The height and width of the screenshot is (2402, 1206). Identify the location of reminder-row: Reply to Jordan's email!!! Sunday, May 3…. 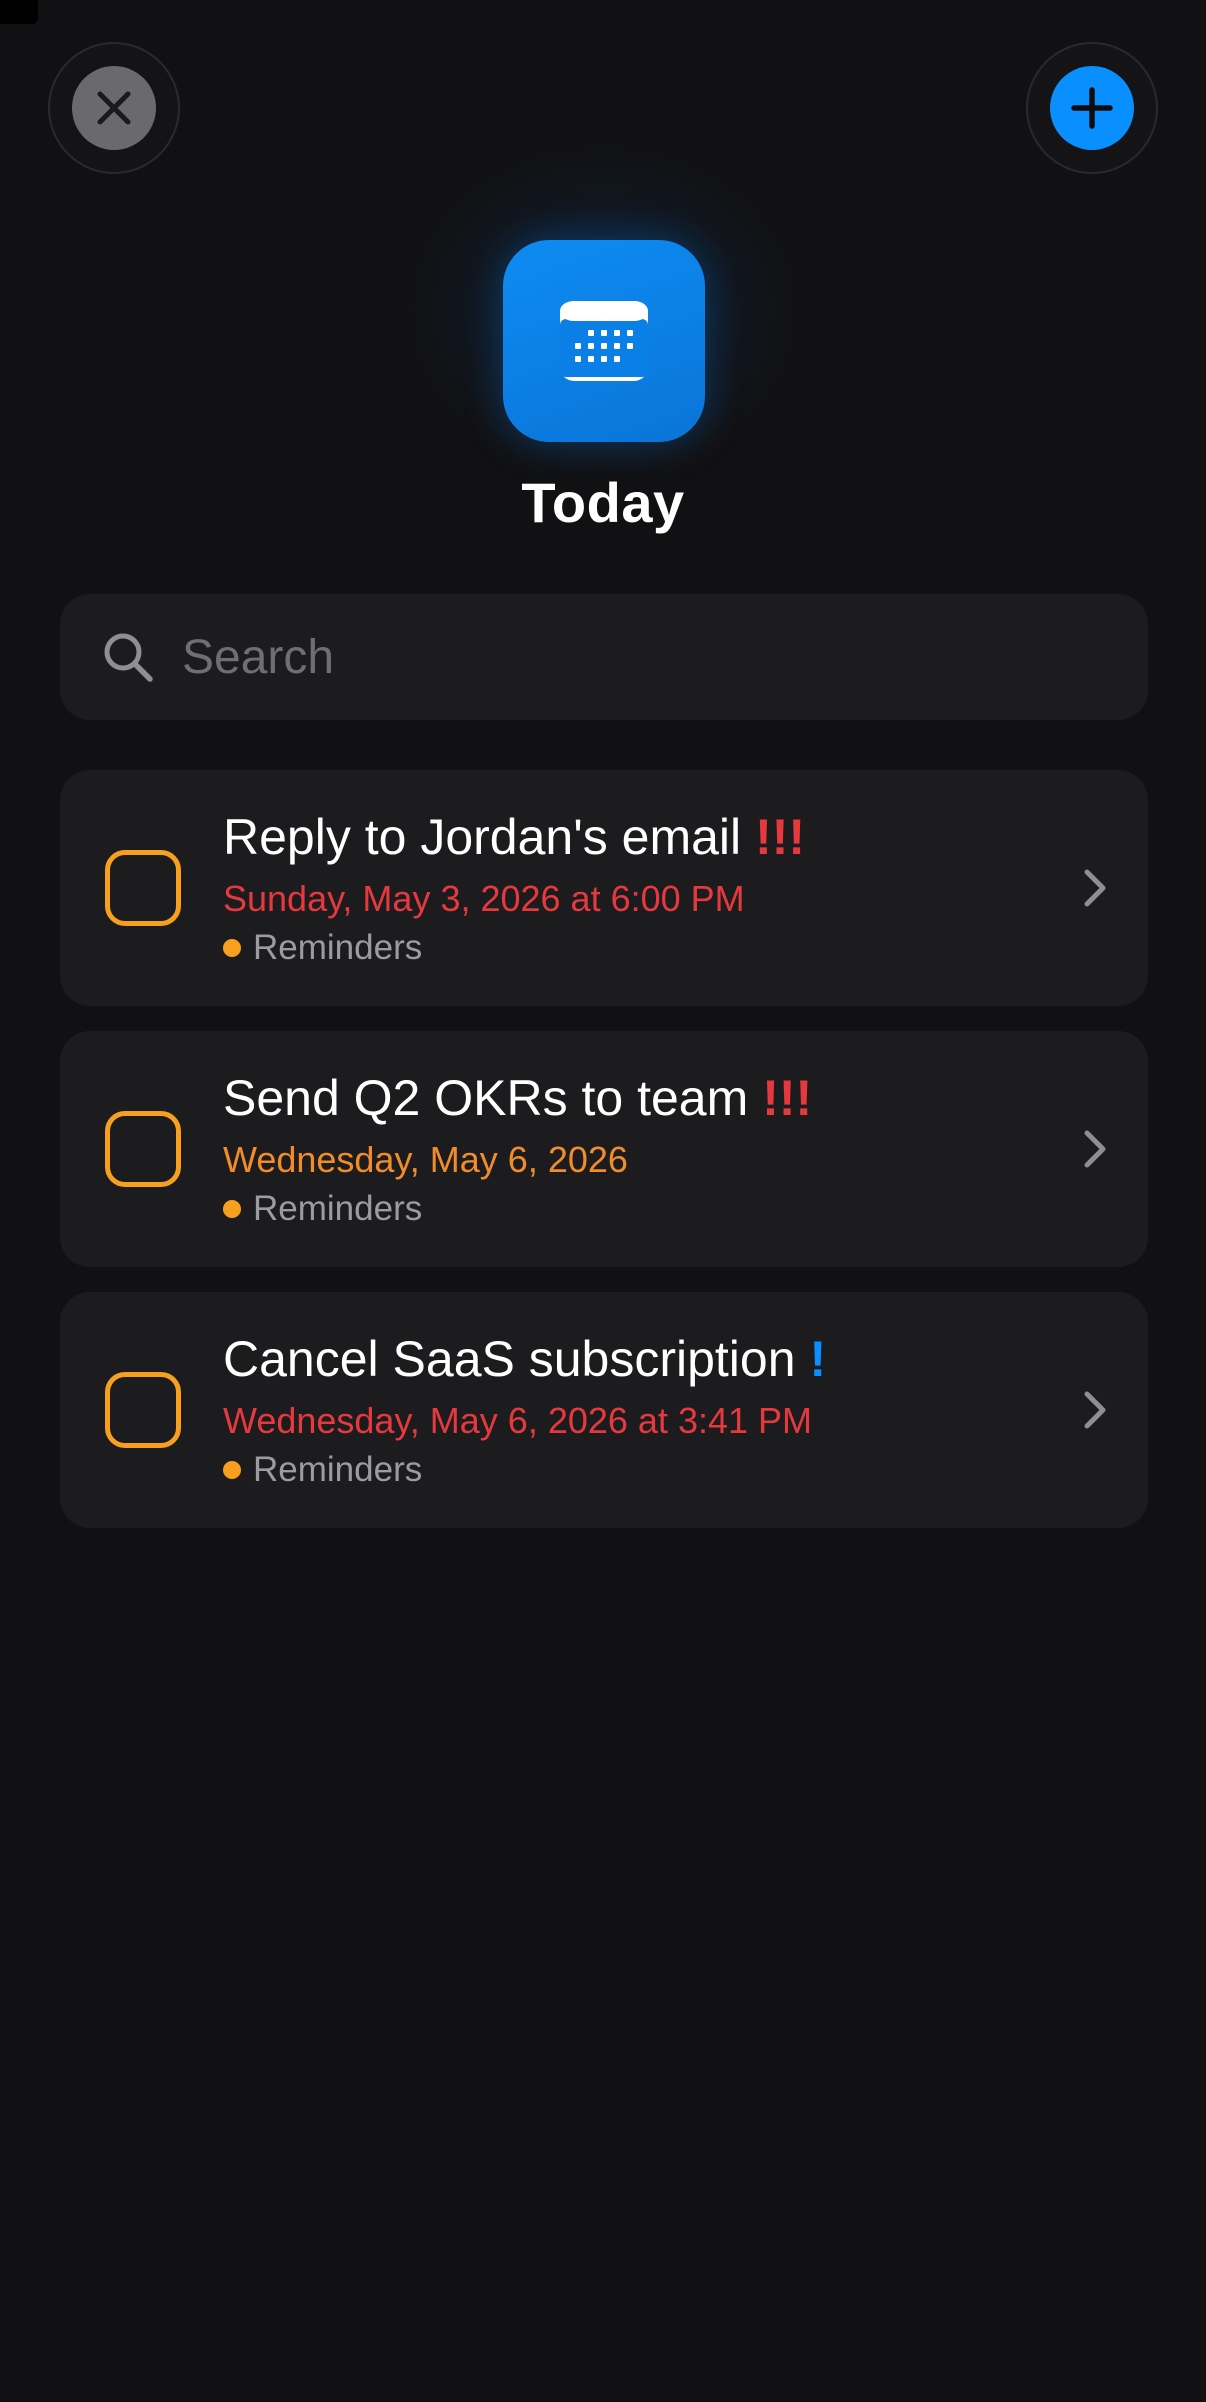
(604, 888).